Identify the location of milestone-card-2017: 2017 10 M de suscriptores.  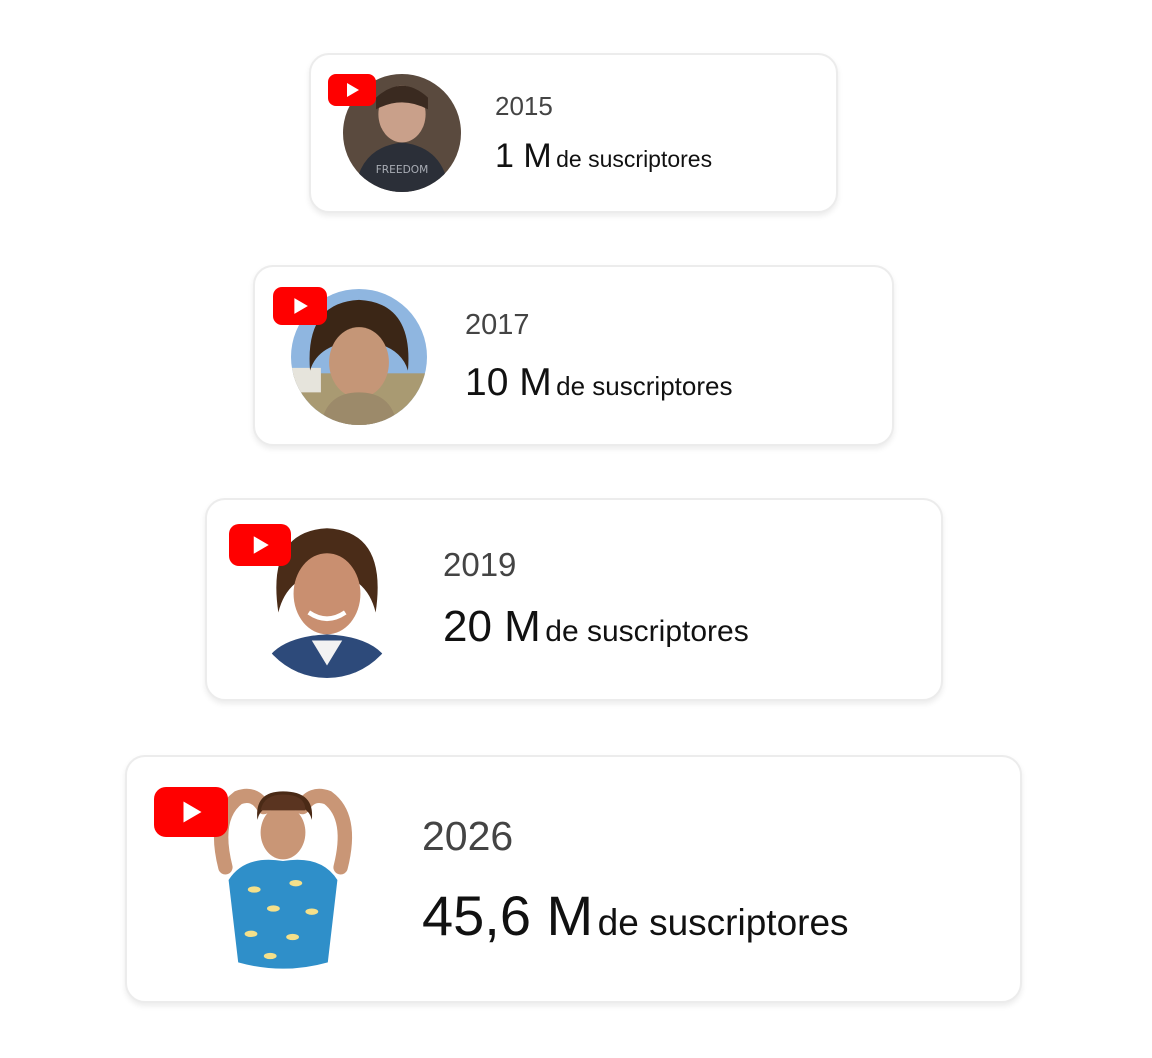
(573, 355).